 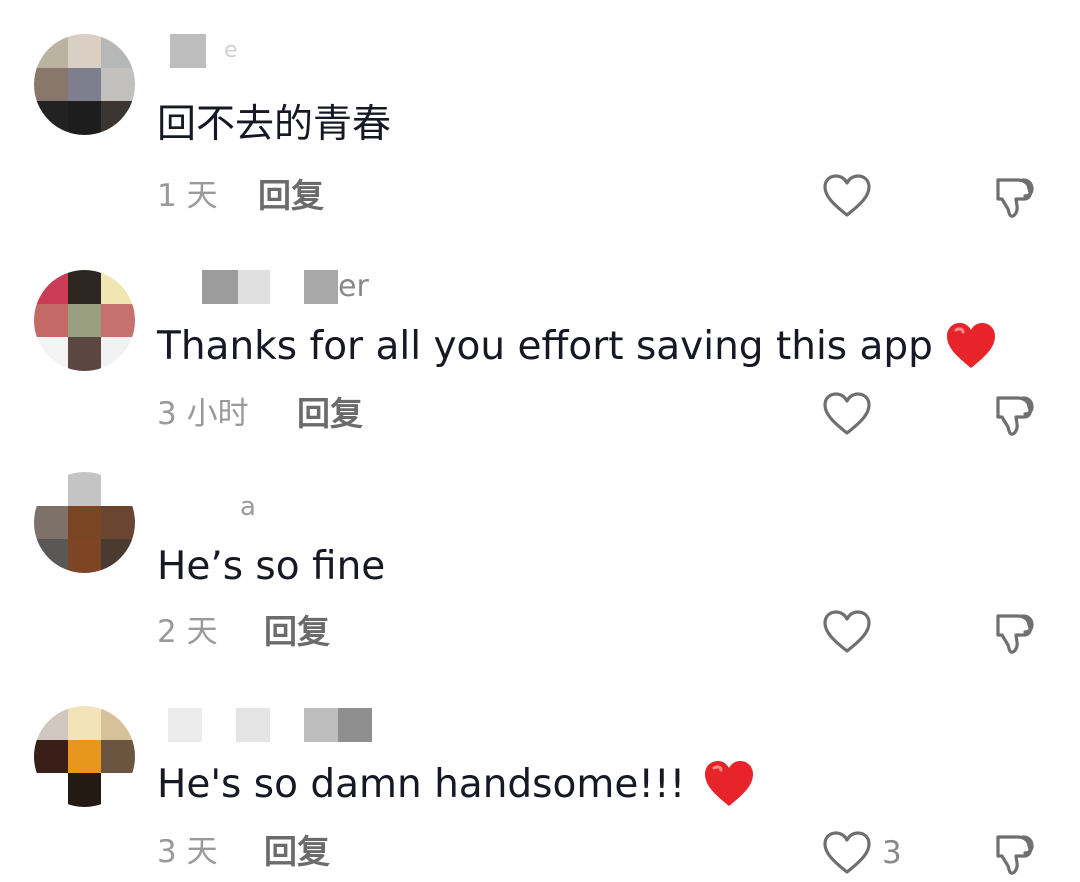 I want to click on username-text: er, so click(x=353, y=286).